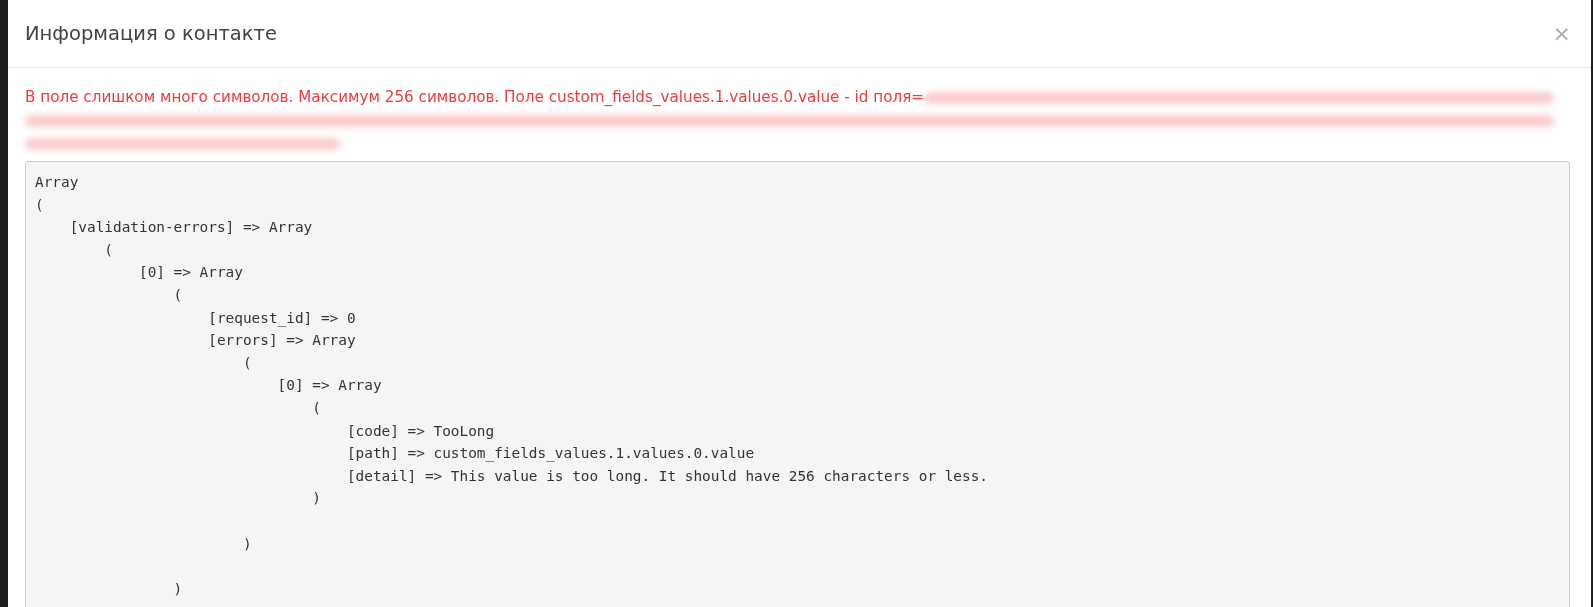 The height and width of the screenshot is (607, 1593). Describe the element at coordinates (151, 33) in the screenshot. I see `dialog-title: Информация о контакте` at that location.